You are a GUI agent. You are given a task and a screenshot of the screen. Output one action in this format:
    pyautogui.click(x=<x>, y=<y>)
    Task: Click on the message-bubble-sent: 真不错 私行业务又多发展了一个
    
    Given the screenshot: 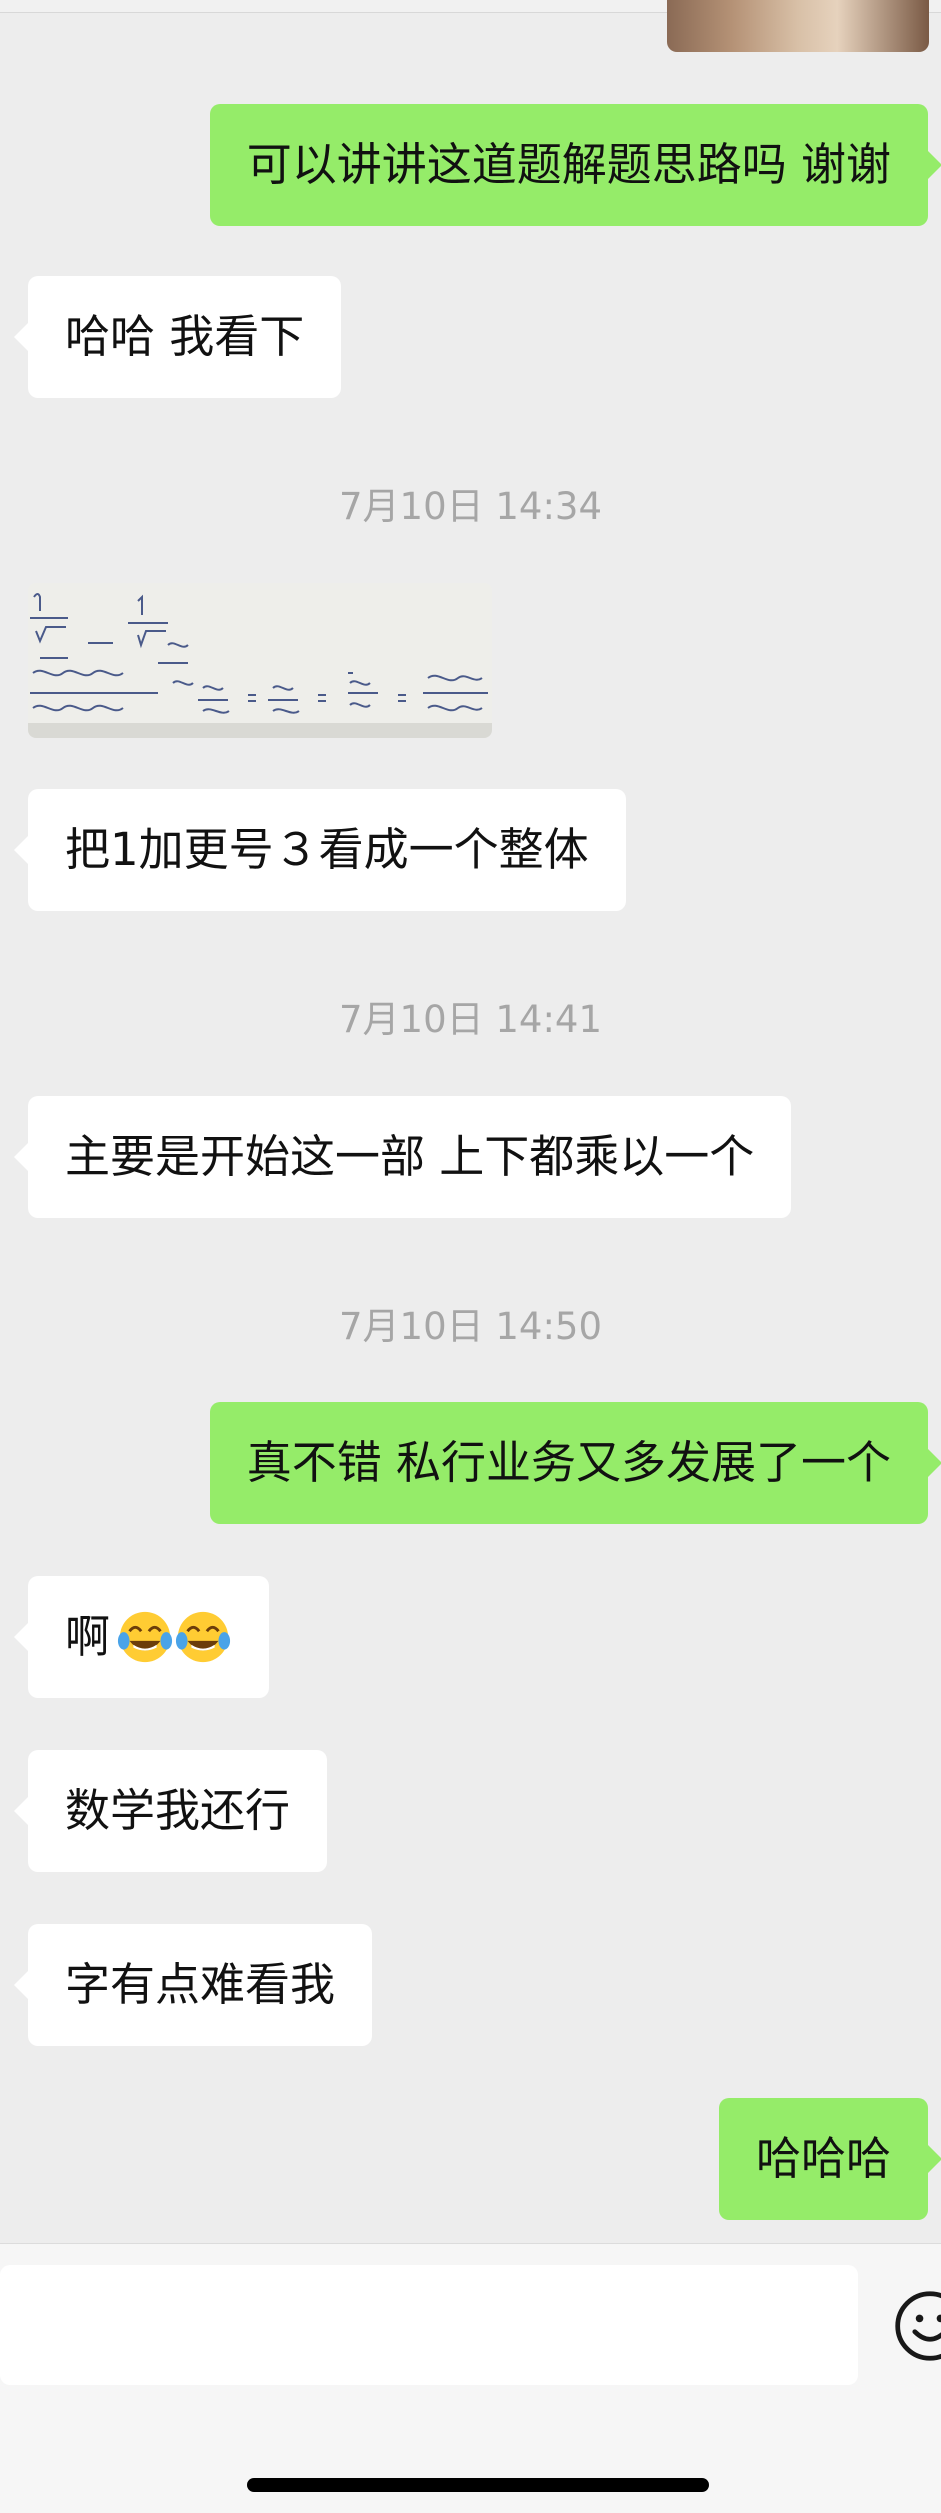 What is the action you would take?
    pyautogui.click(x=575, y=1463)
    